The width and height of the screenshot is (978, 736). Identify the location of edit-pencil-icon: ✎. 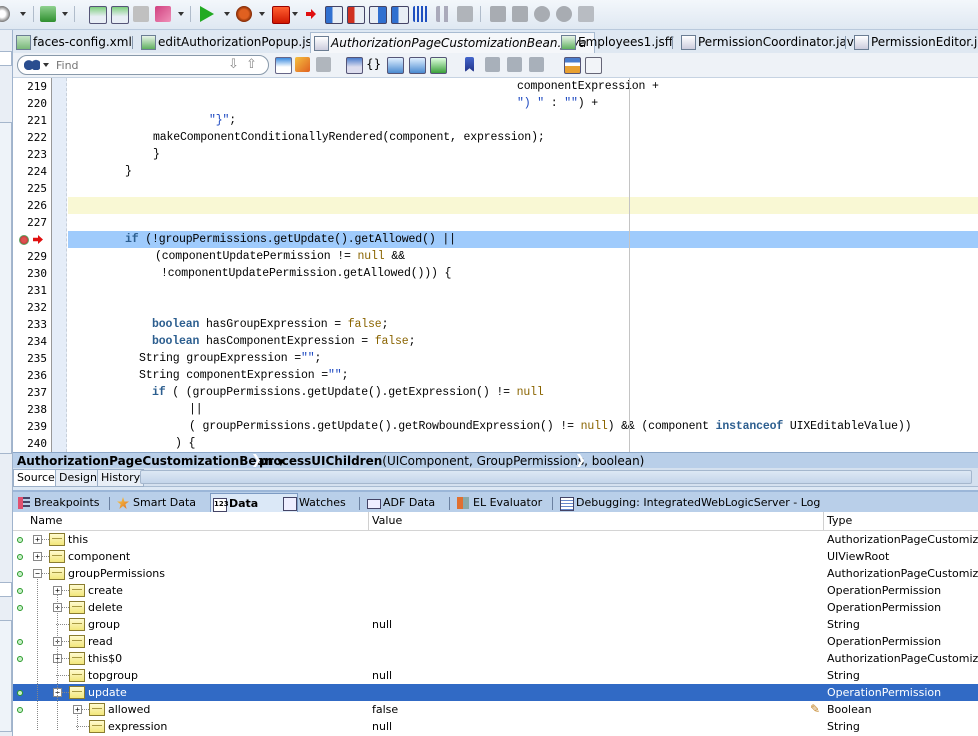
(815, 709).